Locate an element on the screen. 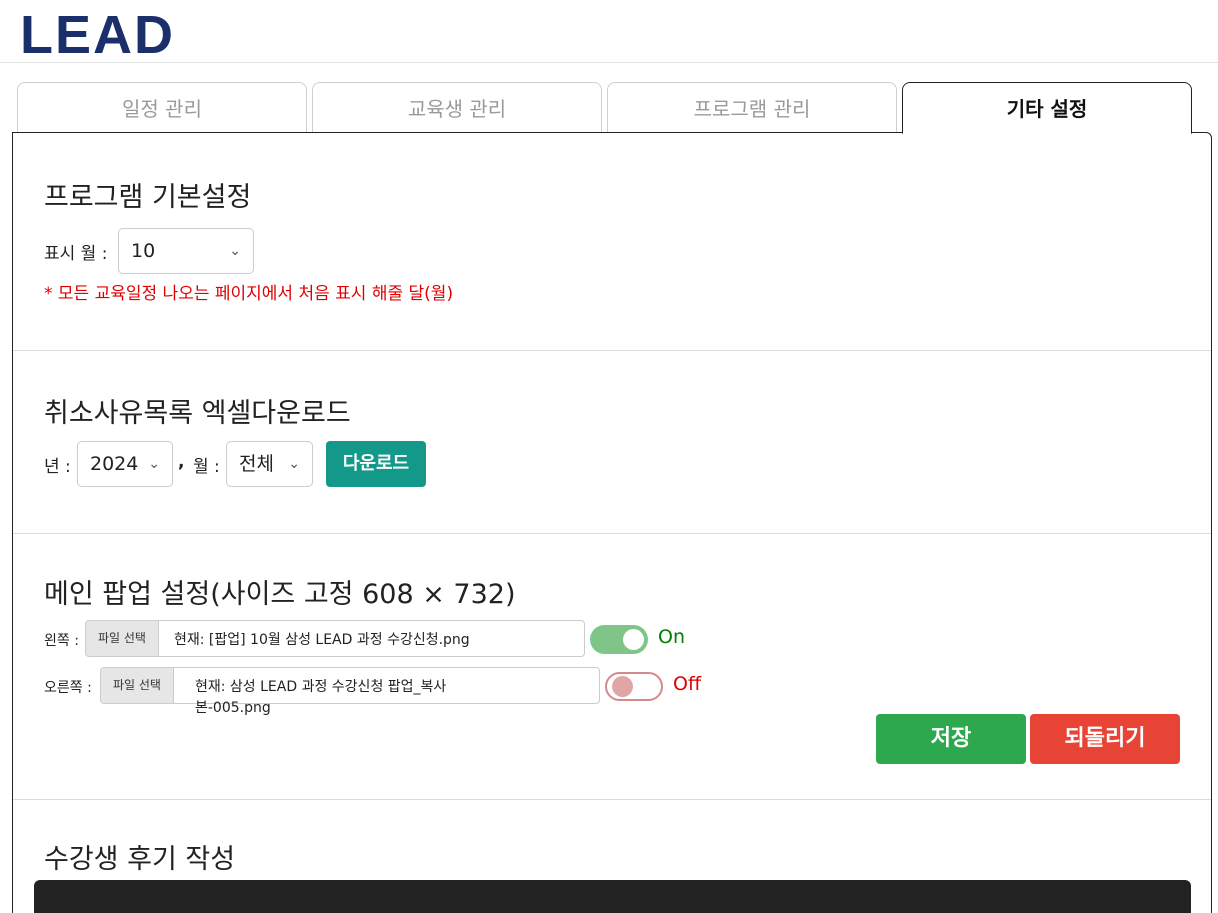 This screenshot has width=1218, height=913. tab-trainees: 교육생 관리 is located at coordinates (457, 107).